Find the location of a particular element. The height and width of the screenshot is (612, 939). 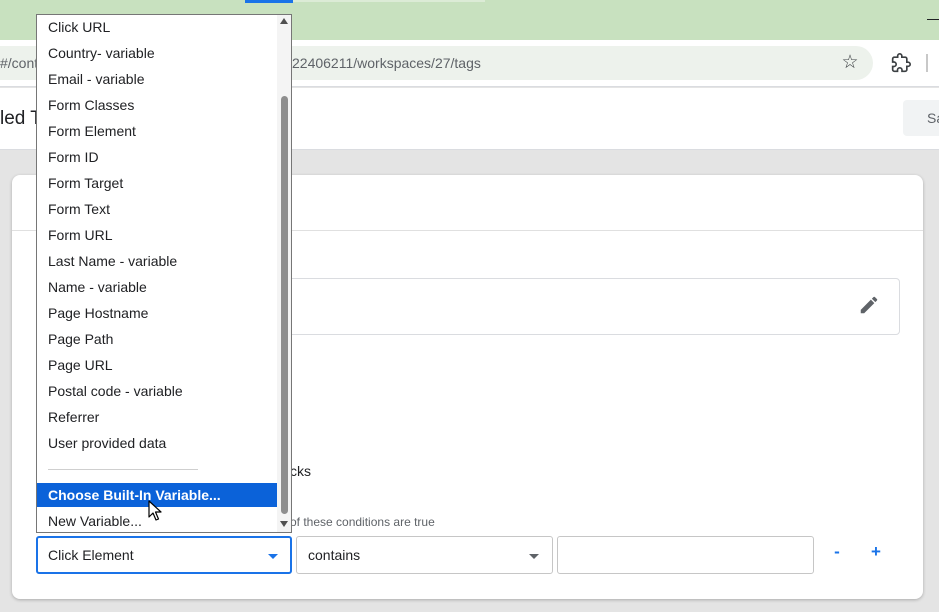

save-button-label: Sa is located at coordinates (933, 118).